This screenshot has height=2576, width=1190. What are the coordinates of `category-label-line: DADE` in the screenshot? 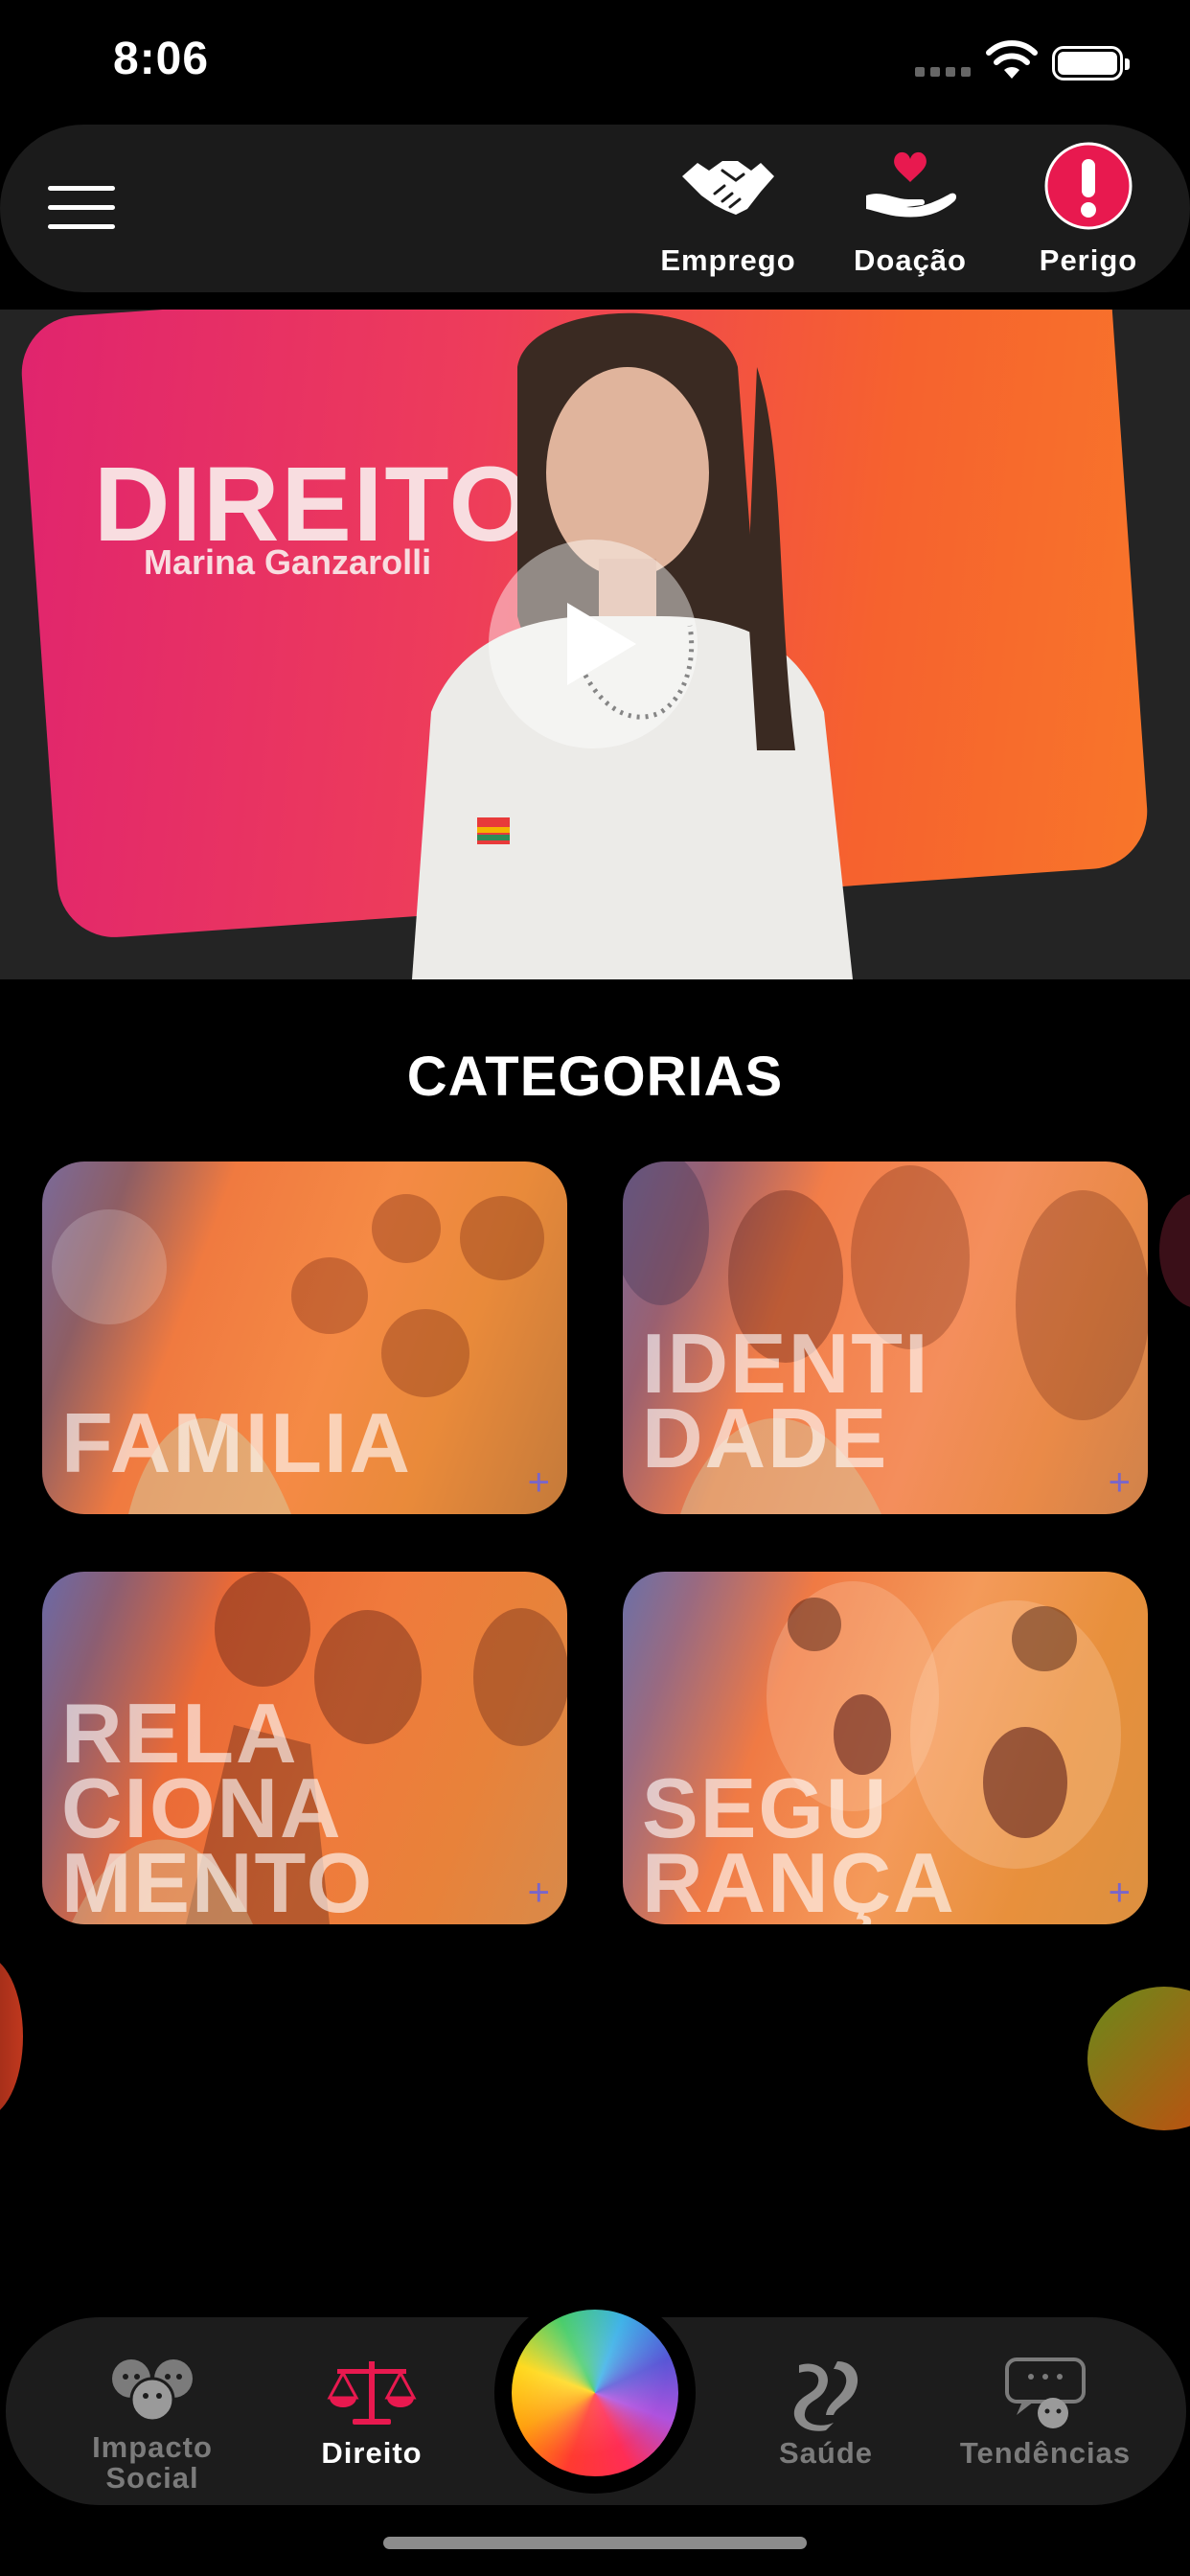 It's located at (765, 1438).